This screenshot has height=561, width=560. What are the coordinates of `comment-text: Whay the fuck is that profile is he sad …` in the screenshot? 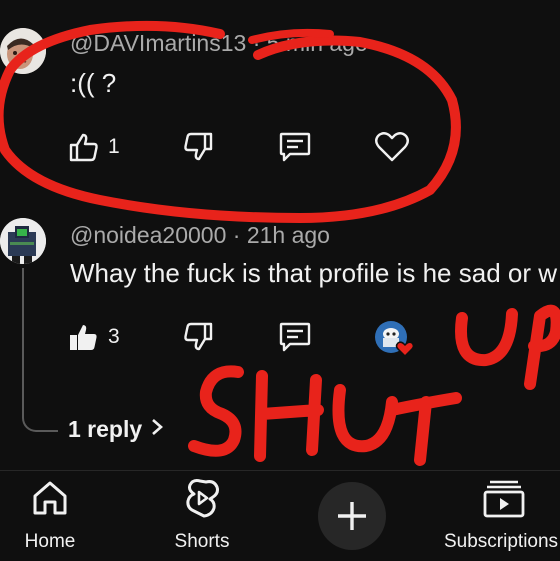 It's located at (313, 273).